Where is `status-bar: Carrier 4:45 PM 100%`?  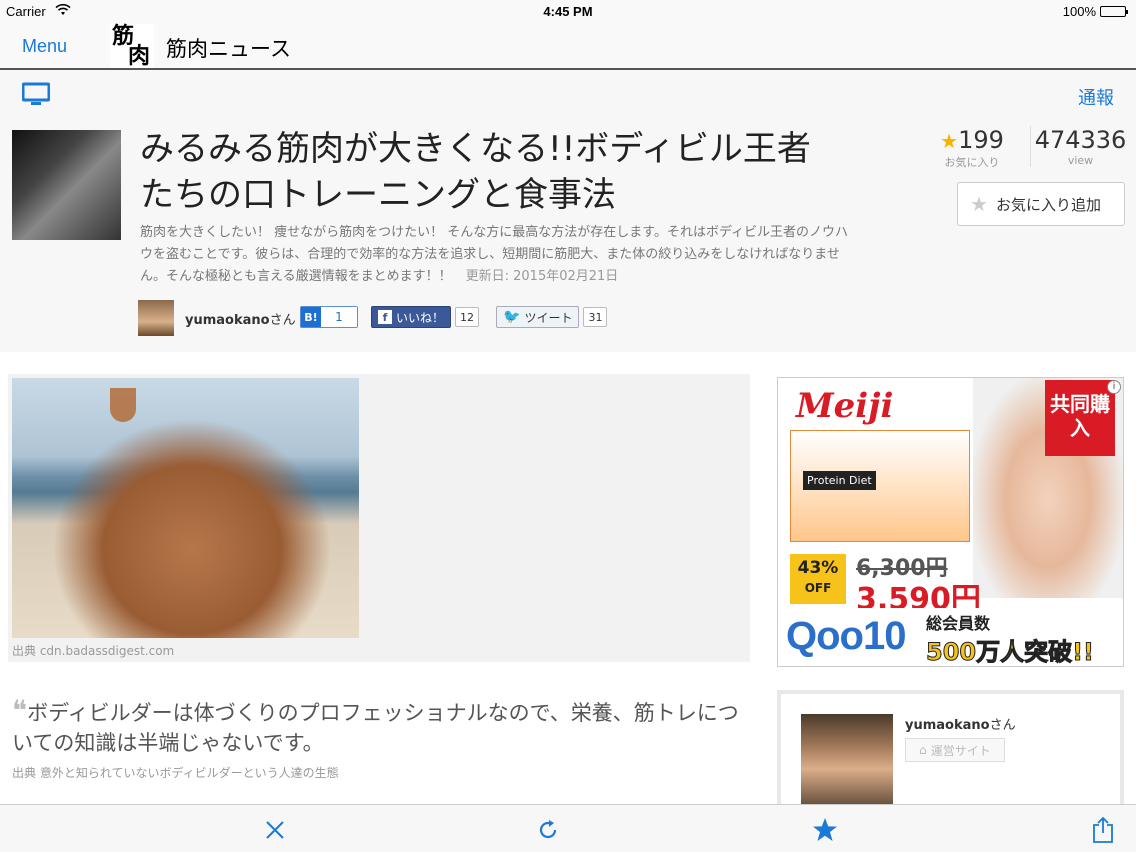 status-bar: Carrier 4:45 PM 100% is located at coordinates (568, 11).